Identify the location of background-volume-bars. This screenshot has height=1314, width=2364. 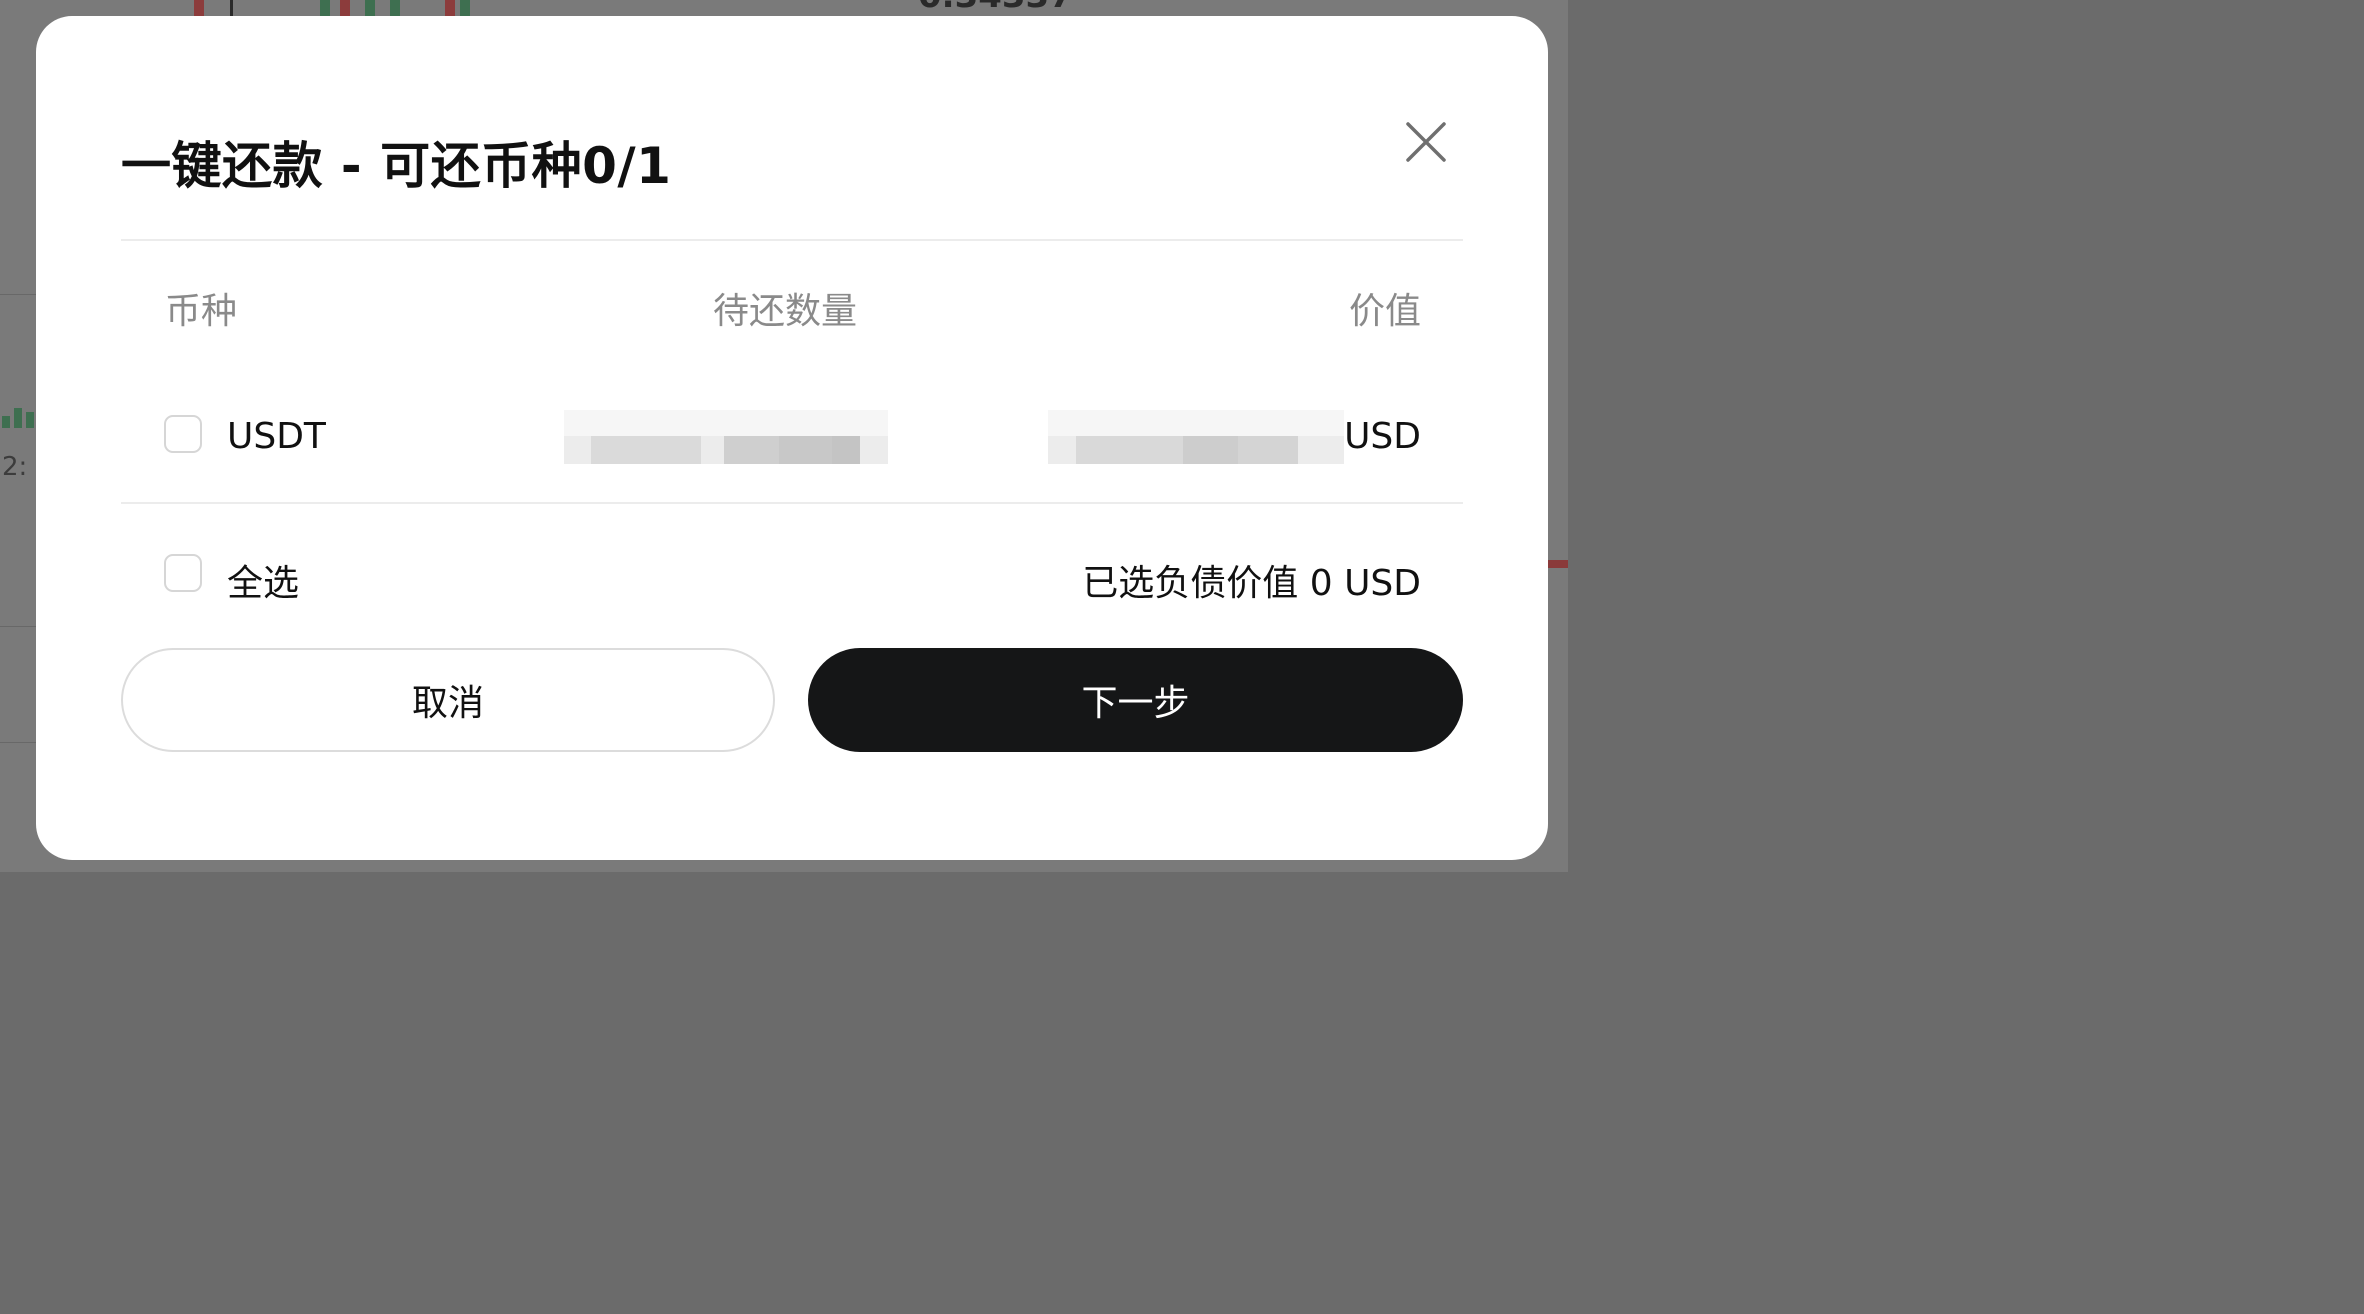
(18, 417).